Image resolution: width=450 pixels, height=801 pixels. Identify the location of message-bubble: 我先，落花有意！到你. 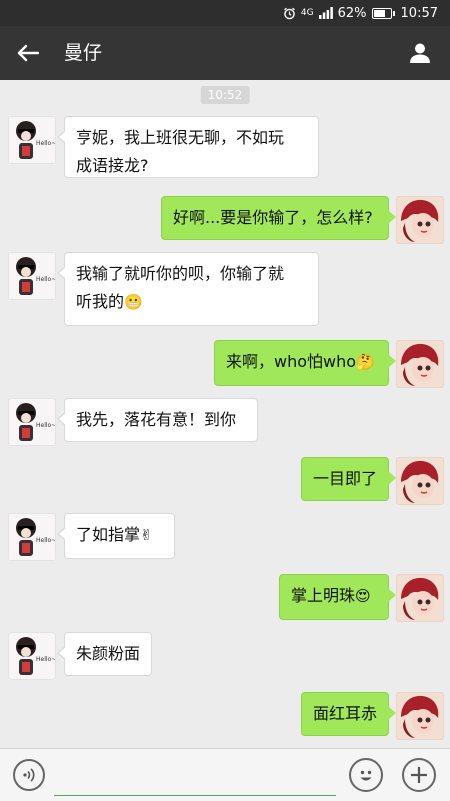
(157, 420).